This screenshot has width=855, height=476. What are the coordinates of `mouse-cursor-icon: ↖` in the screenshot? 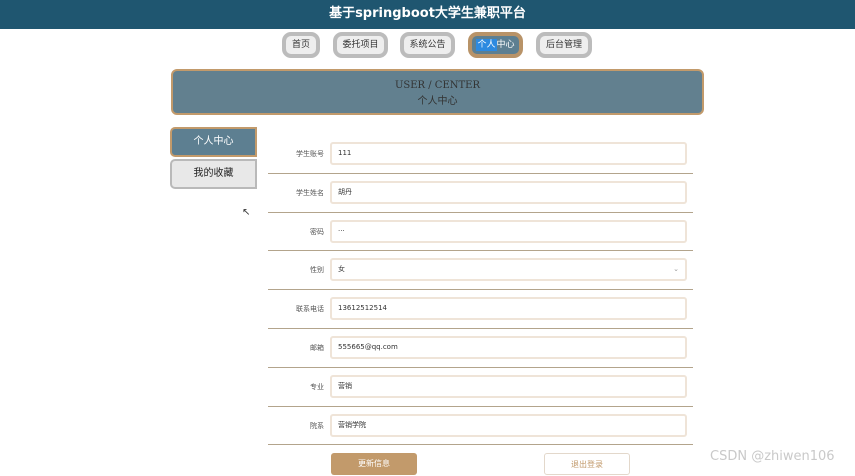 It's located at (246, 212).